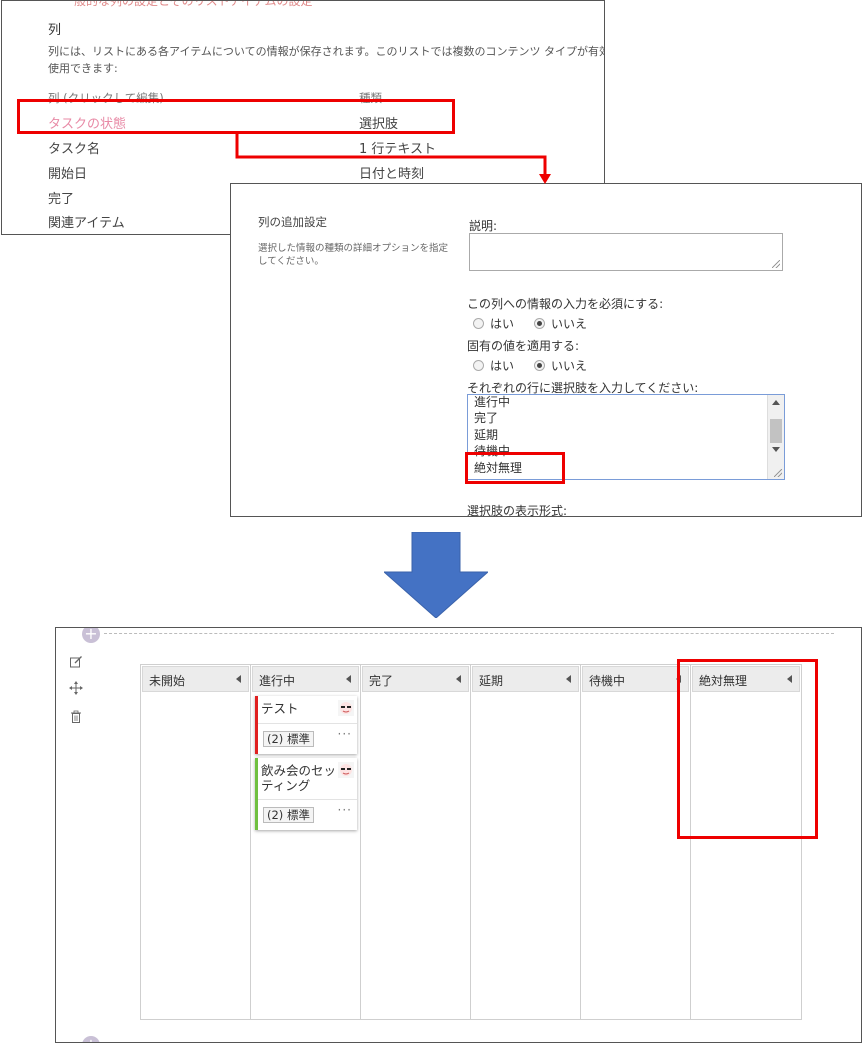 The image size is (863, 1044). I want to click on kanban-column-postponed: 延期, so click(526, 842).